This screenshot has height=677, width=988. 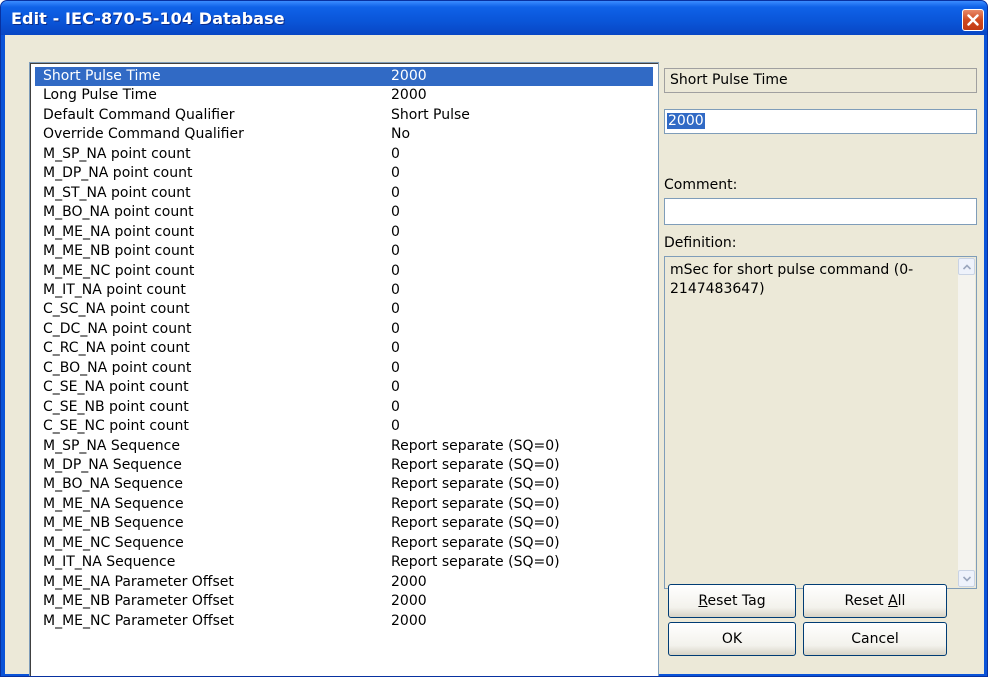 I want to click on parameter-row: M_BO_NA Sequence Report separate (SQ=0), so click(x=344, y=484).